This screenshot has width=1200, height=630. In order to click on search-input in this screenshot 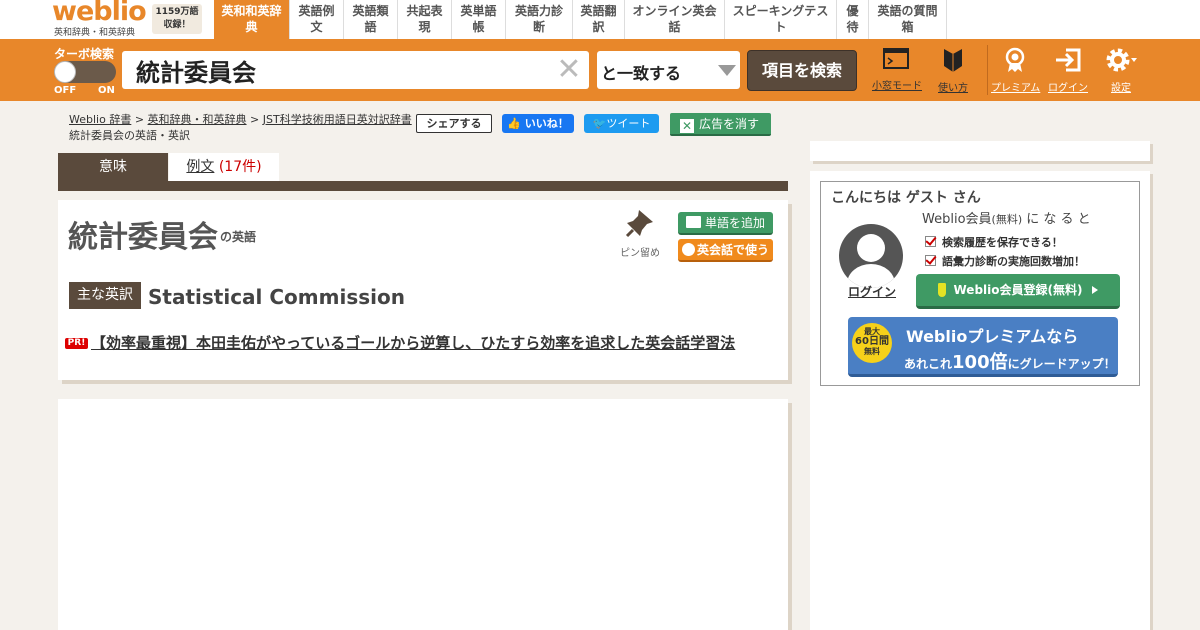, I will do `click(341, 70)`.